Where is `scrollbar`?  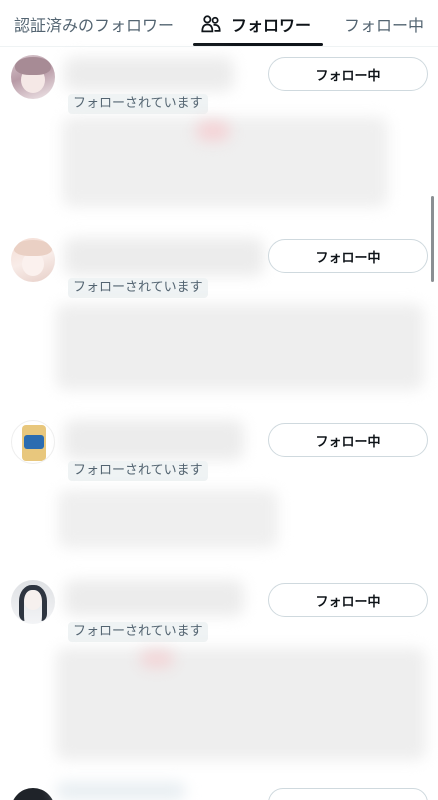
scrollbar is located at coordinates (432, 239).